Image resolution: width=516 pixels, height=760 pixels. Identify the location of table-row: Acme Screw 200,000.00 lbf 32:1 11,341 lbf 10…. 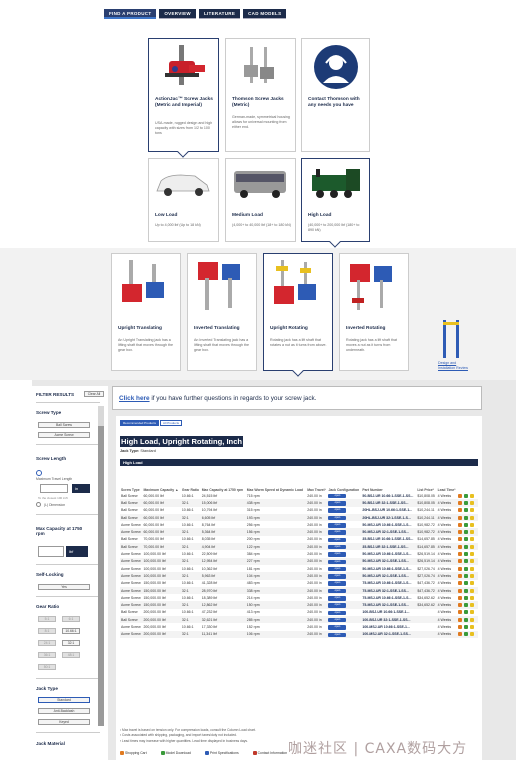
(299, 634).